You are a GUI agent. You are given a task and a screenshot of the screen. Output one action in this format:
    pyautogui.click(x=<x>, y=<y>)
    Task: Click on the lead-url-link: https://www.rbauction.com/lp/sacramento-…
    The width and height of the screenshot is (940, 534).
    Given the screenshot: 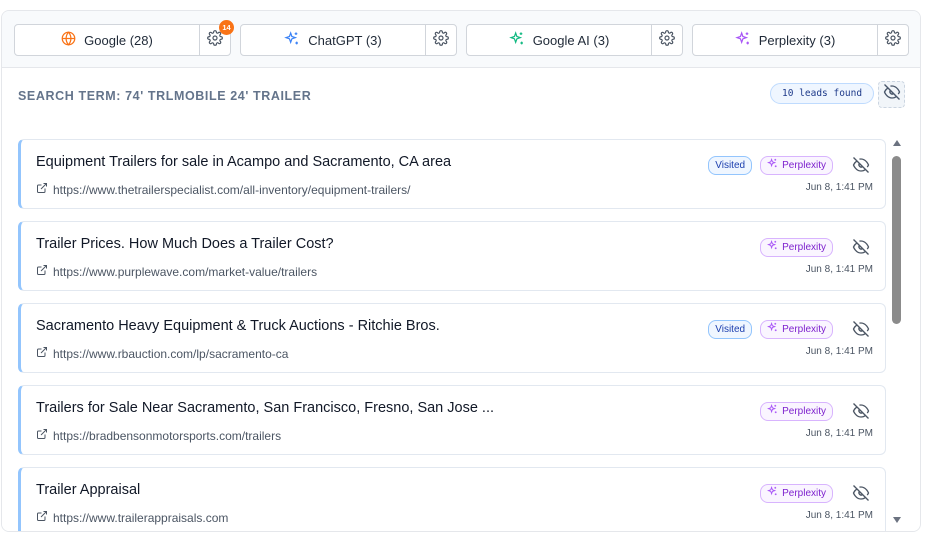 What is the action you would take?
    pyautogui.click(x=162, y=353)
    